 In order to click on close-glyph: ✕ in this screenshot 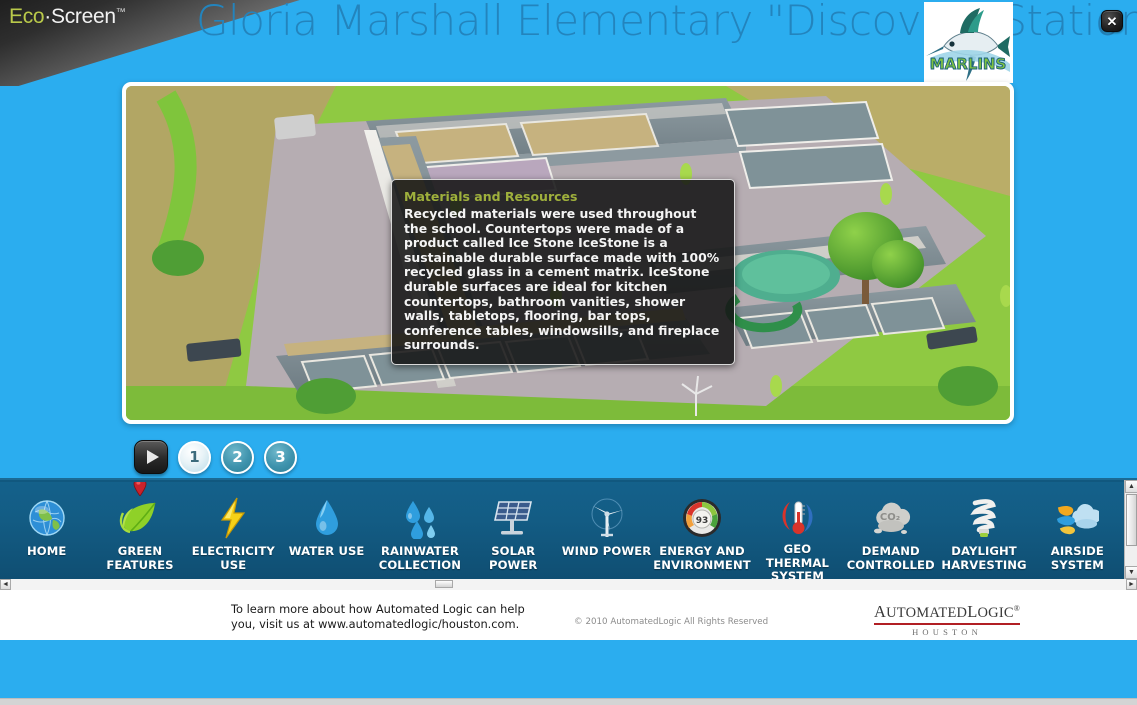, I will do `click(1112, 21)`.